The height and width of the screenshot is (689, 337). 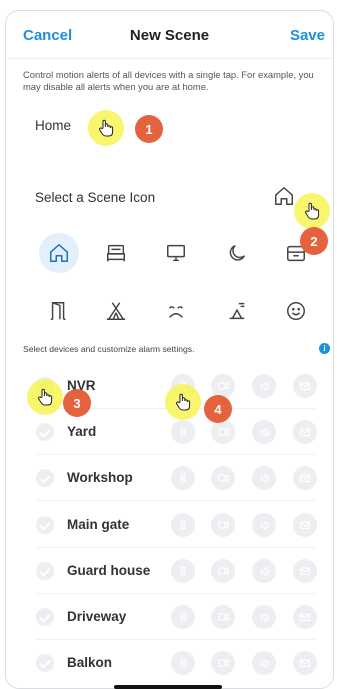 I want to click on device-name: Yard, so click(x=82, y=432).